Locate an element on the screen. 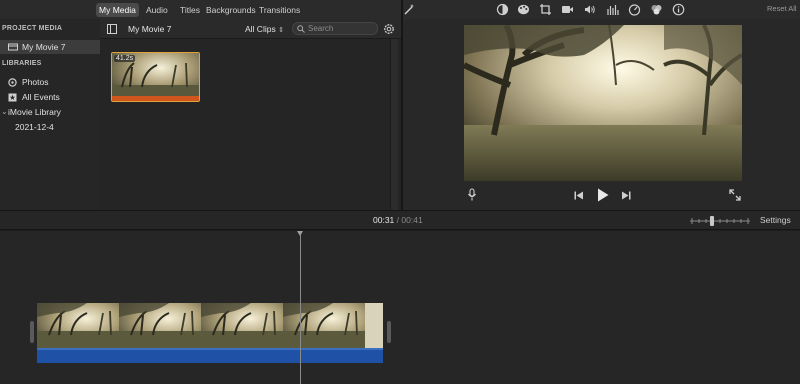 This screenshot has width=800, height=384. clips-filter-dropdown: All Clips ⇕ is located at coordinates (264, 29).